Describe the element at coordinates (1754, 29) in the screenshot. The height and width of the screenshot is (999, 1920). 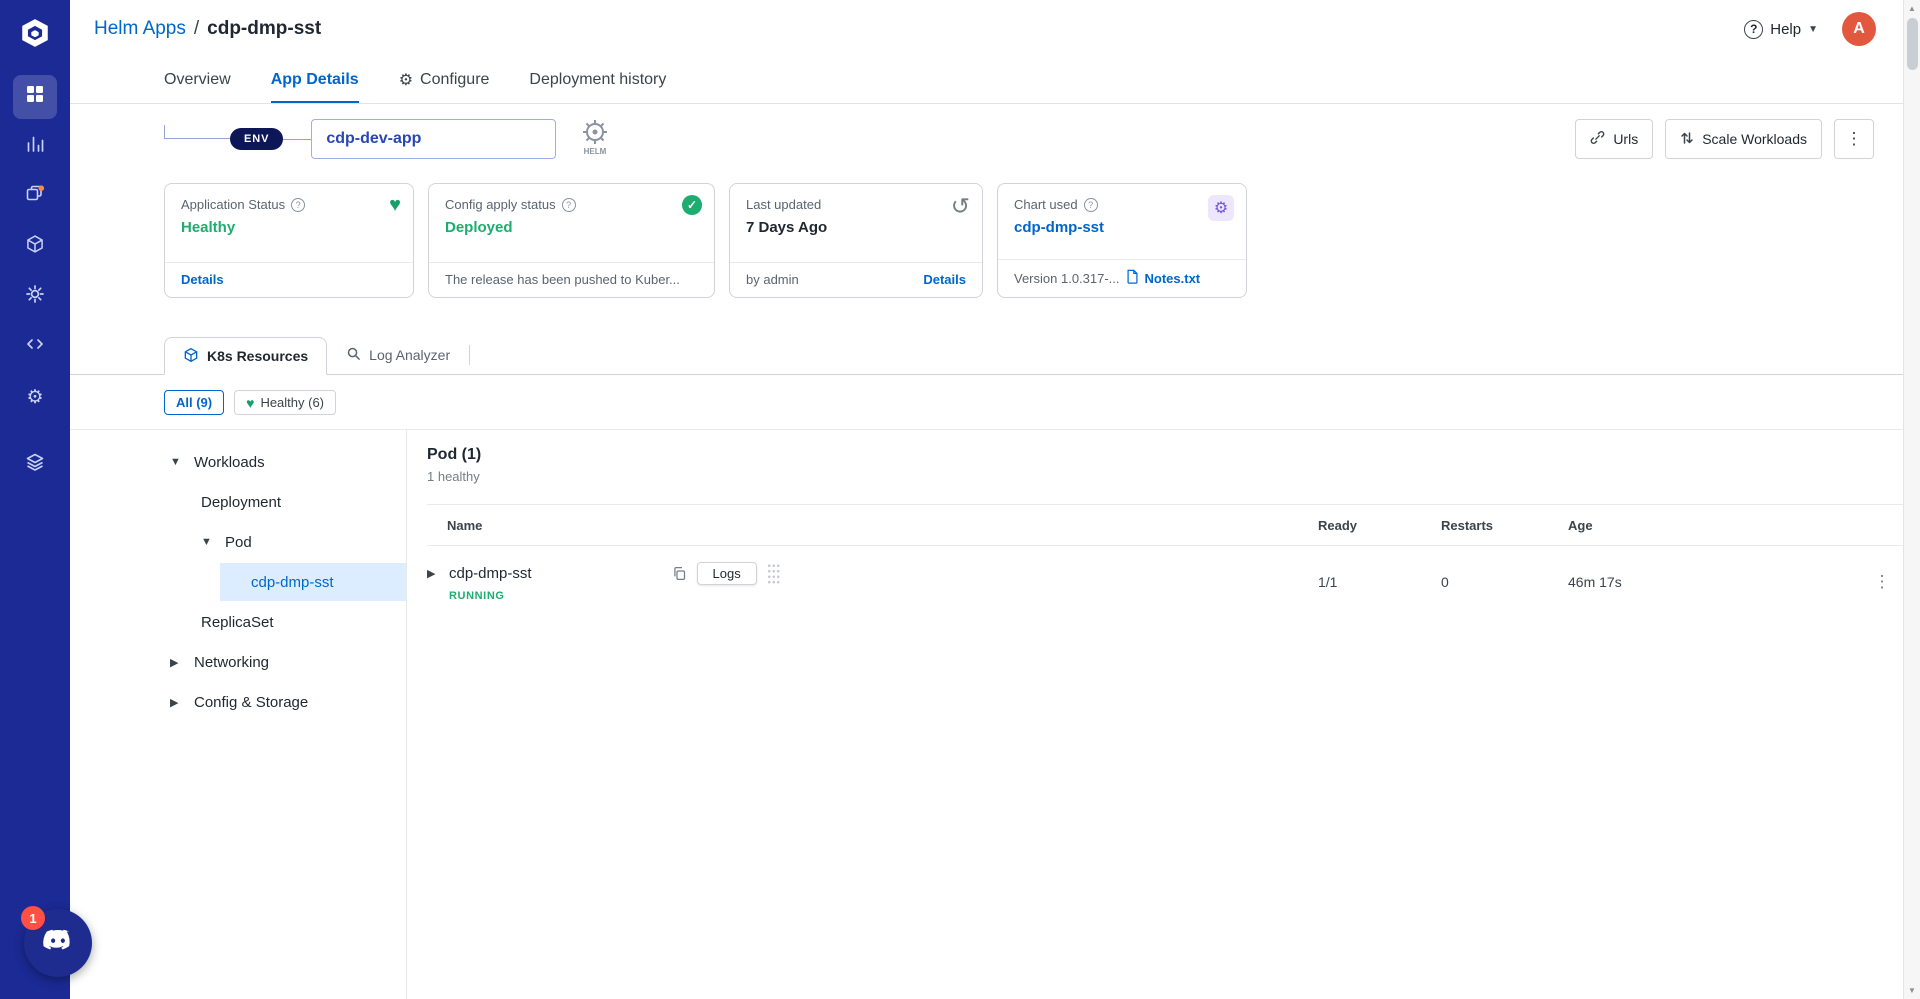
I see `help-circle-icon: ?` at that location.